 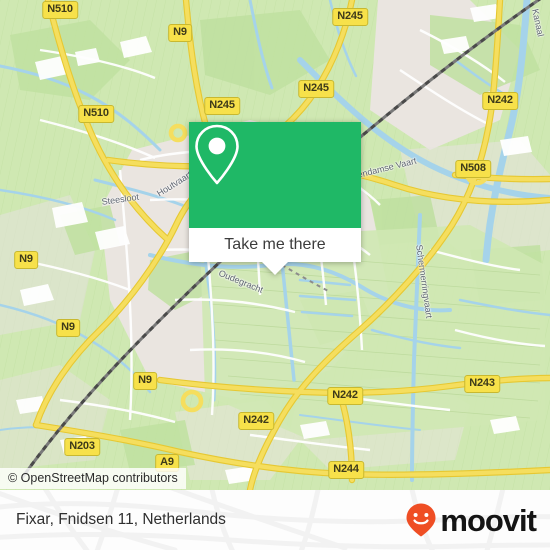 I want to click on popup-icon-panel, so click(x=275, y=175).